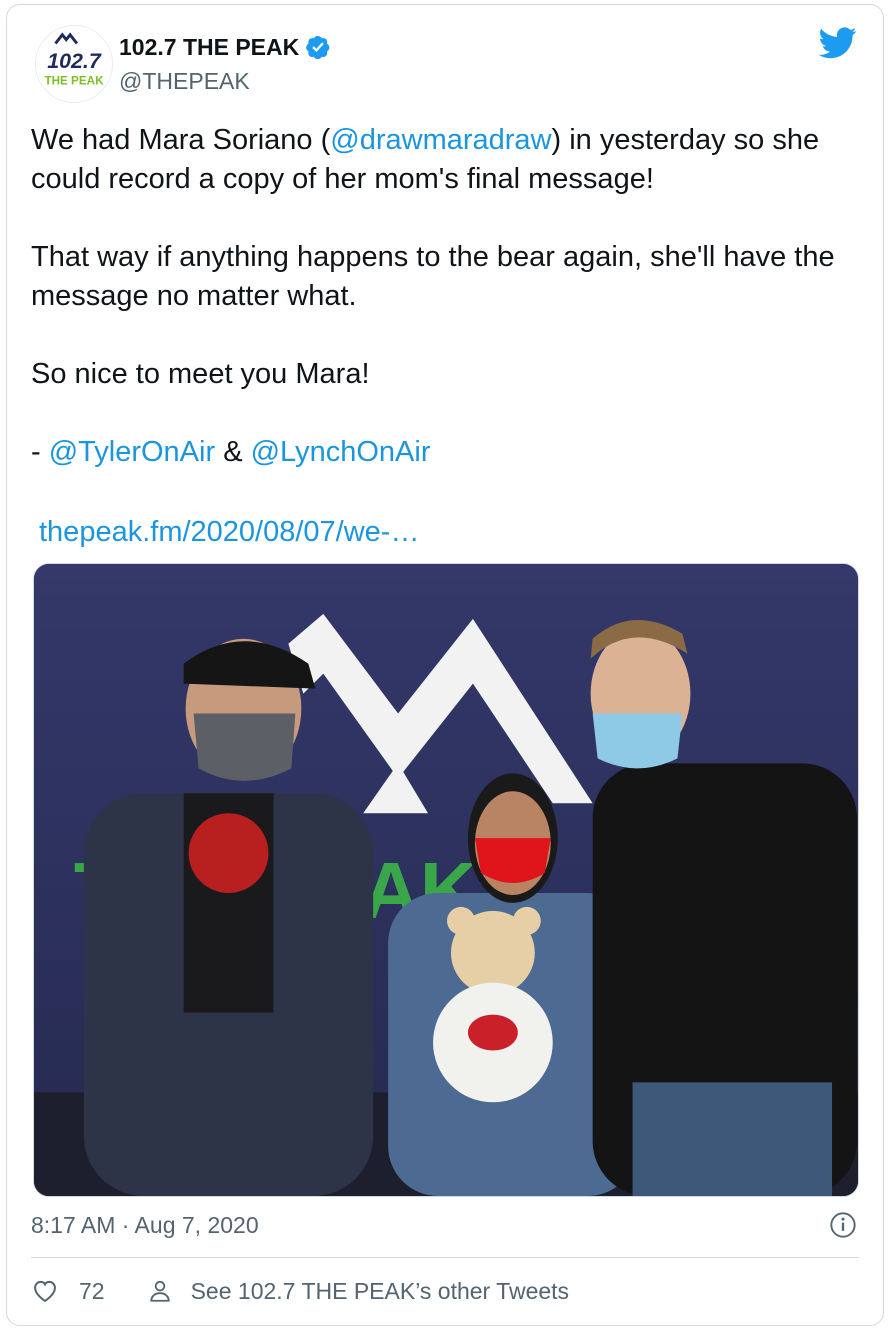  I want to click on peak-logo: 102.7 THE PEAK, so click(74, 64).